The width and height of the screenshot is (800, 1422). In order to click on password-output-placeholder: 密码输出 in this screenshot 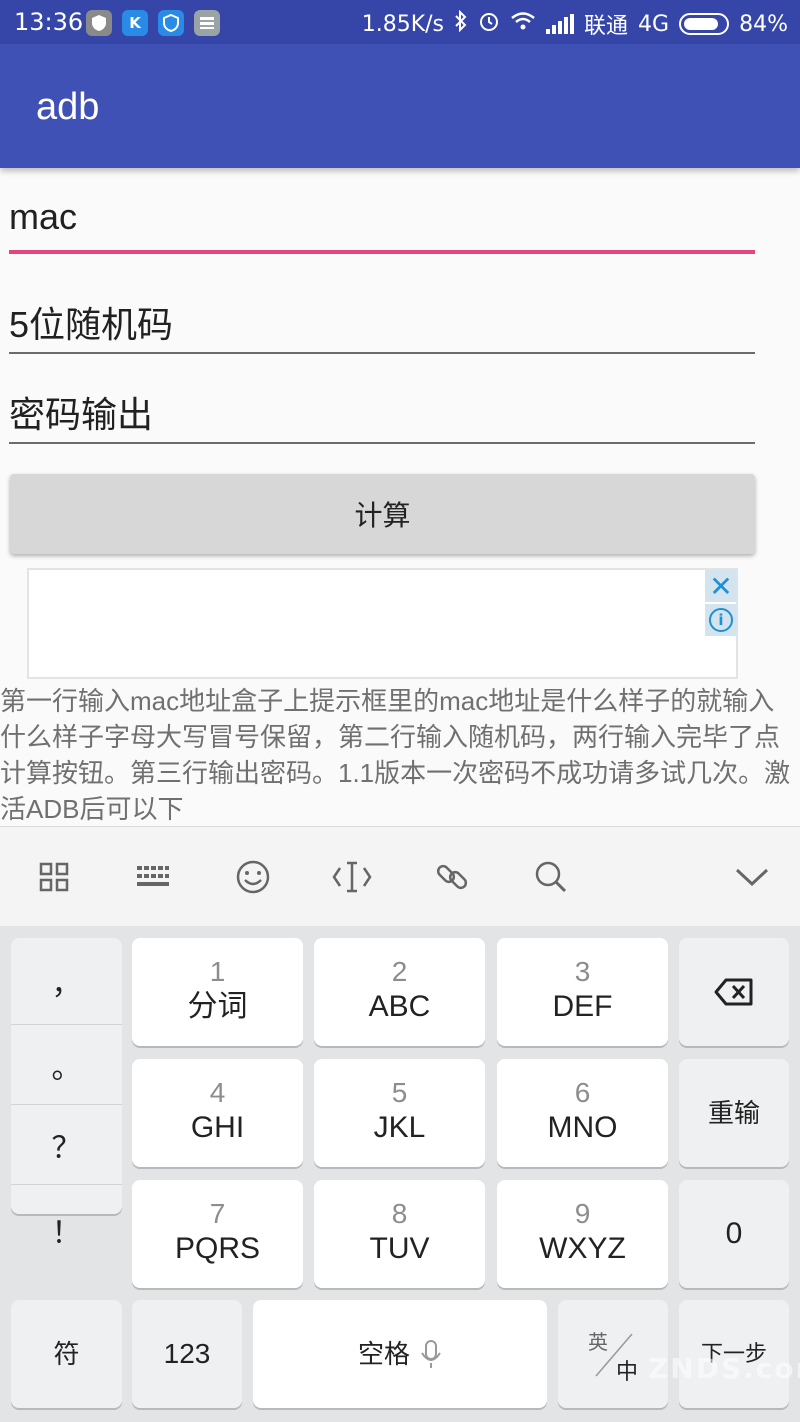, I will do `click(81, 414)`.